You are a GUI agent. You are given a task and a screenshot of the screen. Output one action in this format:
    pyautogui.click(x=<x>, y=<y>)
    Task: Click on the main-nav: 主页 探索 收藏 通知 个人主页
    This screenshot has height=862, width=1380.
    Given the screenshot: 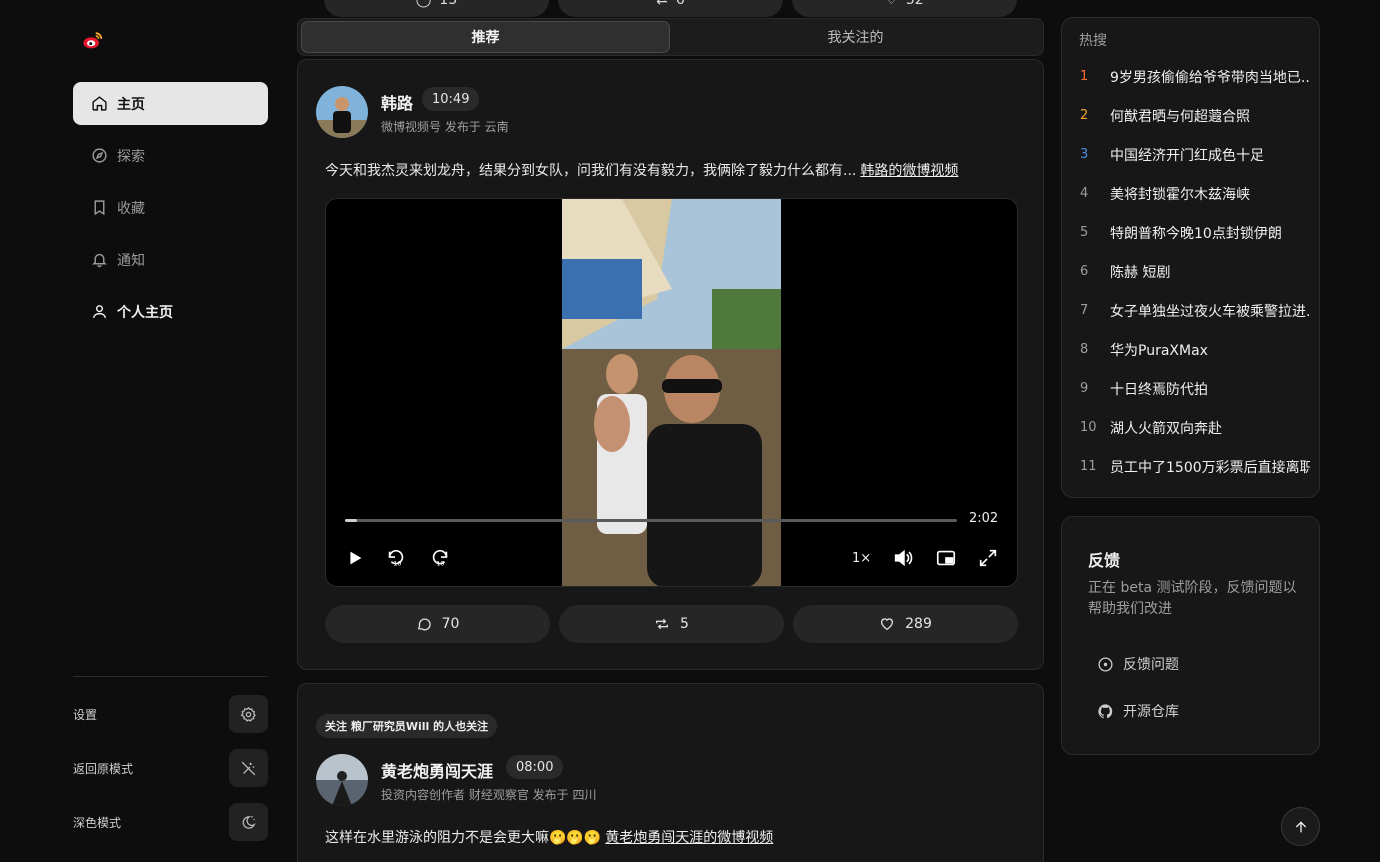 What is the action you would take?
    pyautogui.click(x=170, y=212)
    